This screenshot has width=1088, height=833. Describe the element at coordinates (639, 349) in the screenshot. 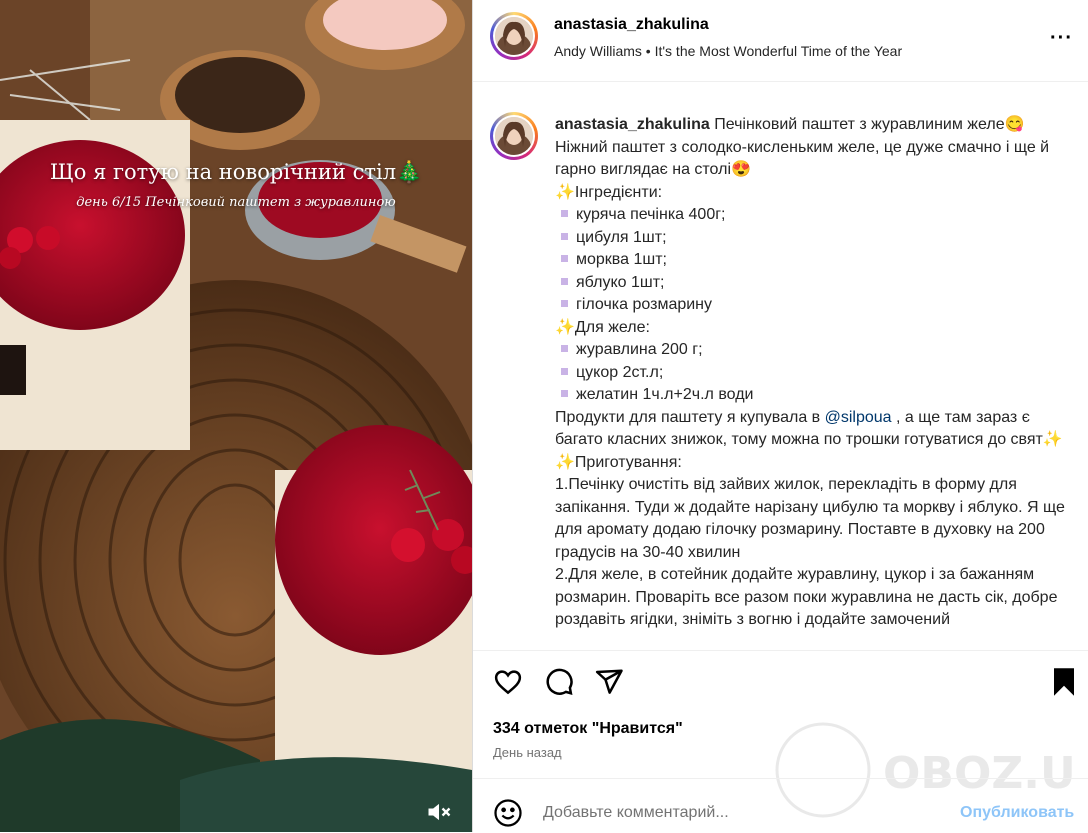

I see `jelly-item: журавлина 200 г;` at that location.